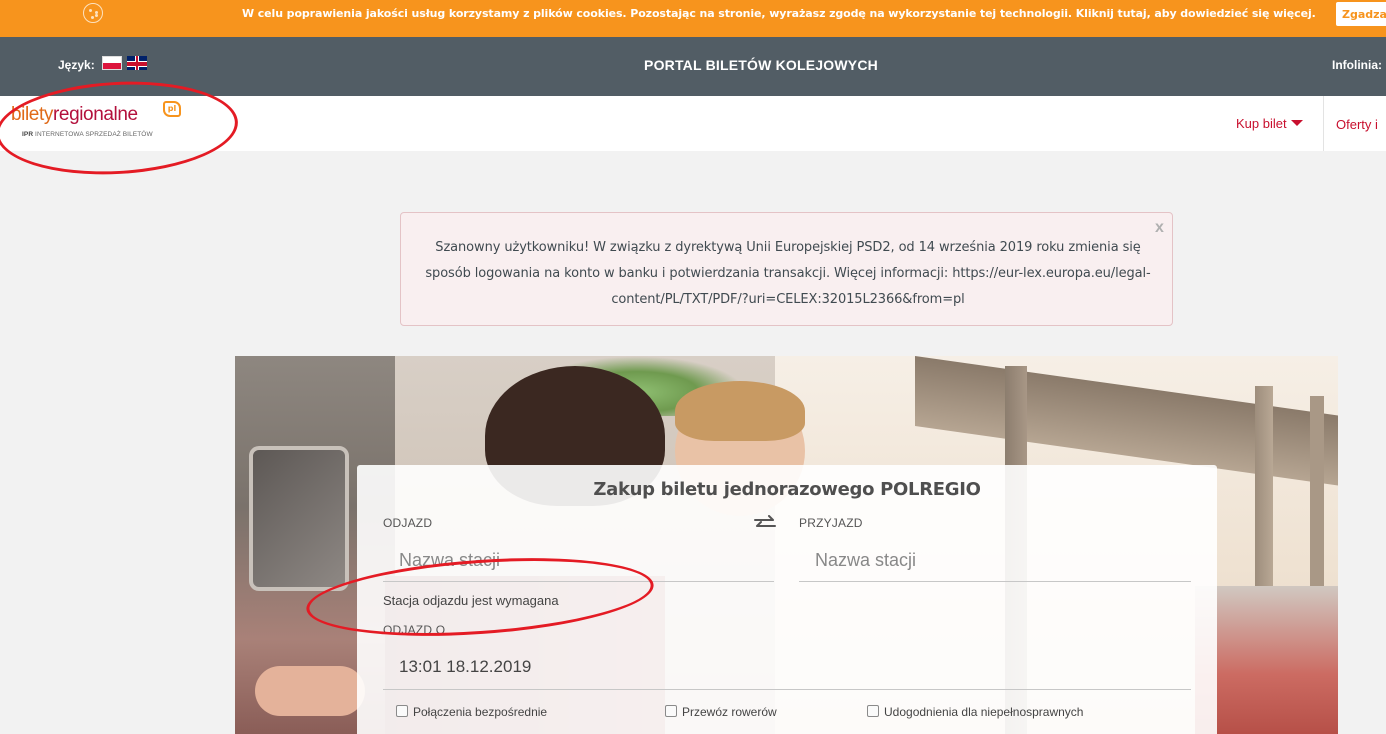 This screenshot has width=1386, height=734. Describe the element at coordinates (93, 13) in the screenshot. I see `cookie-icon` at that location.